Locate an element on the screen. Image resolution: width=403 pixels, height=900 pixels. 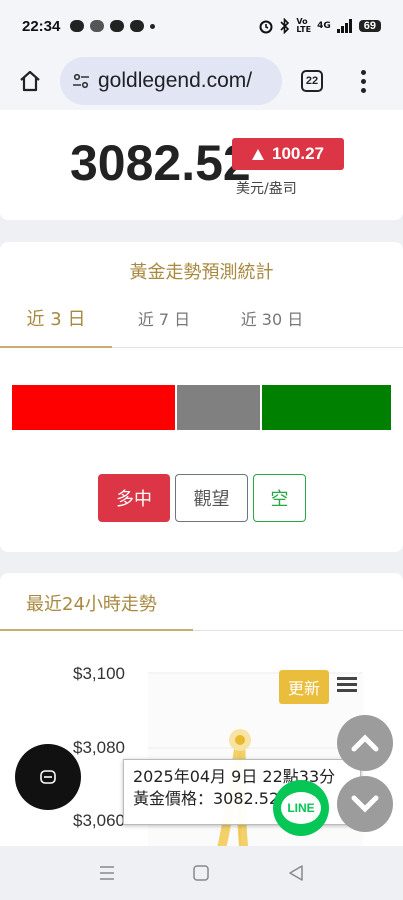
recent-apps-icon is located at coordinates (107, 873).